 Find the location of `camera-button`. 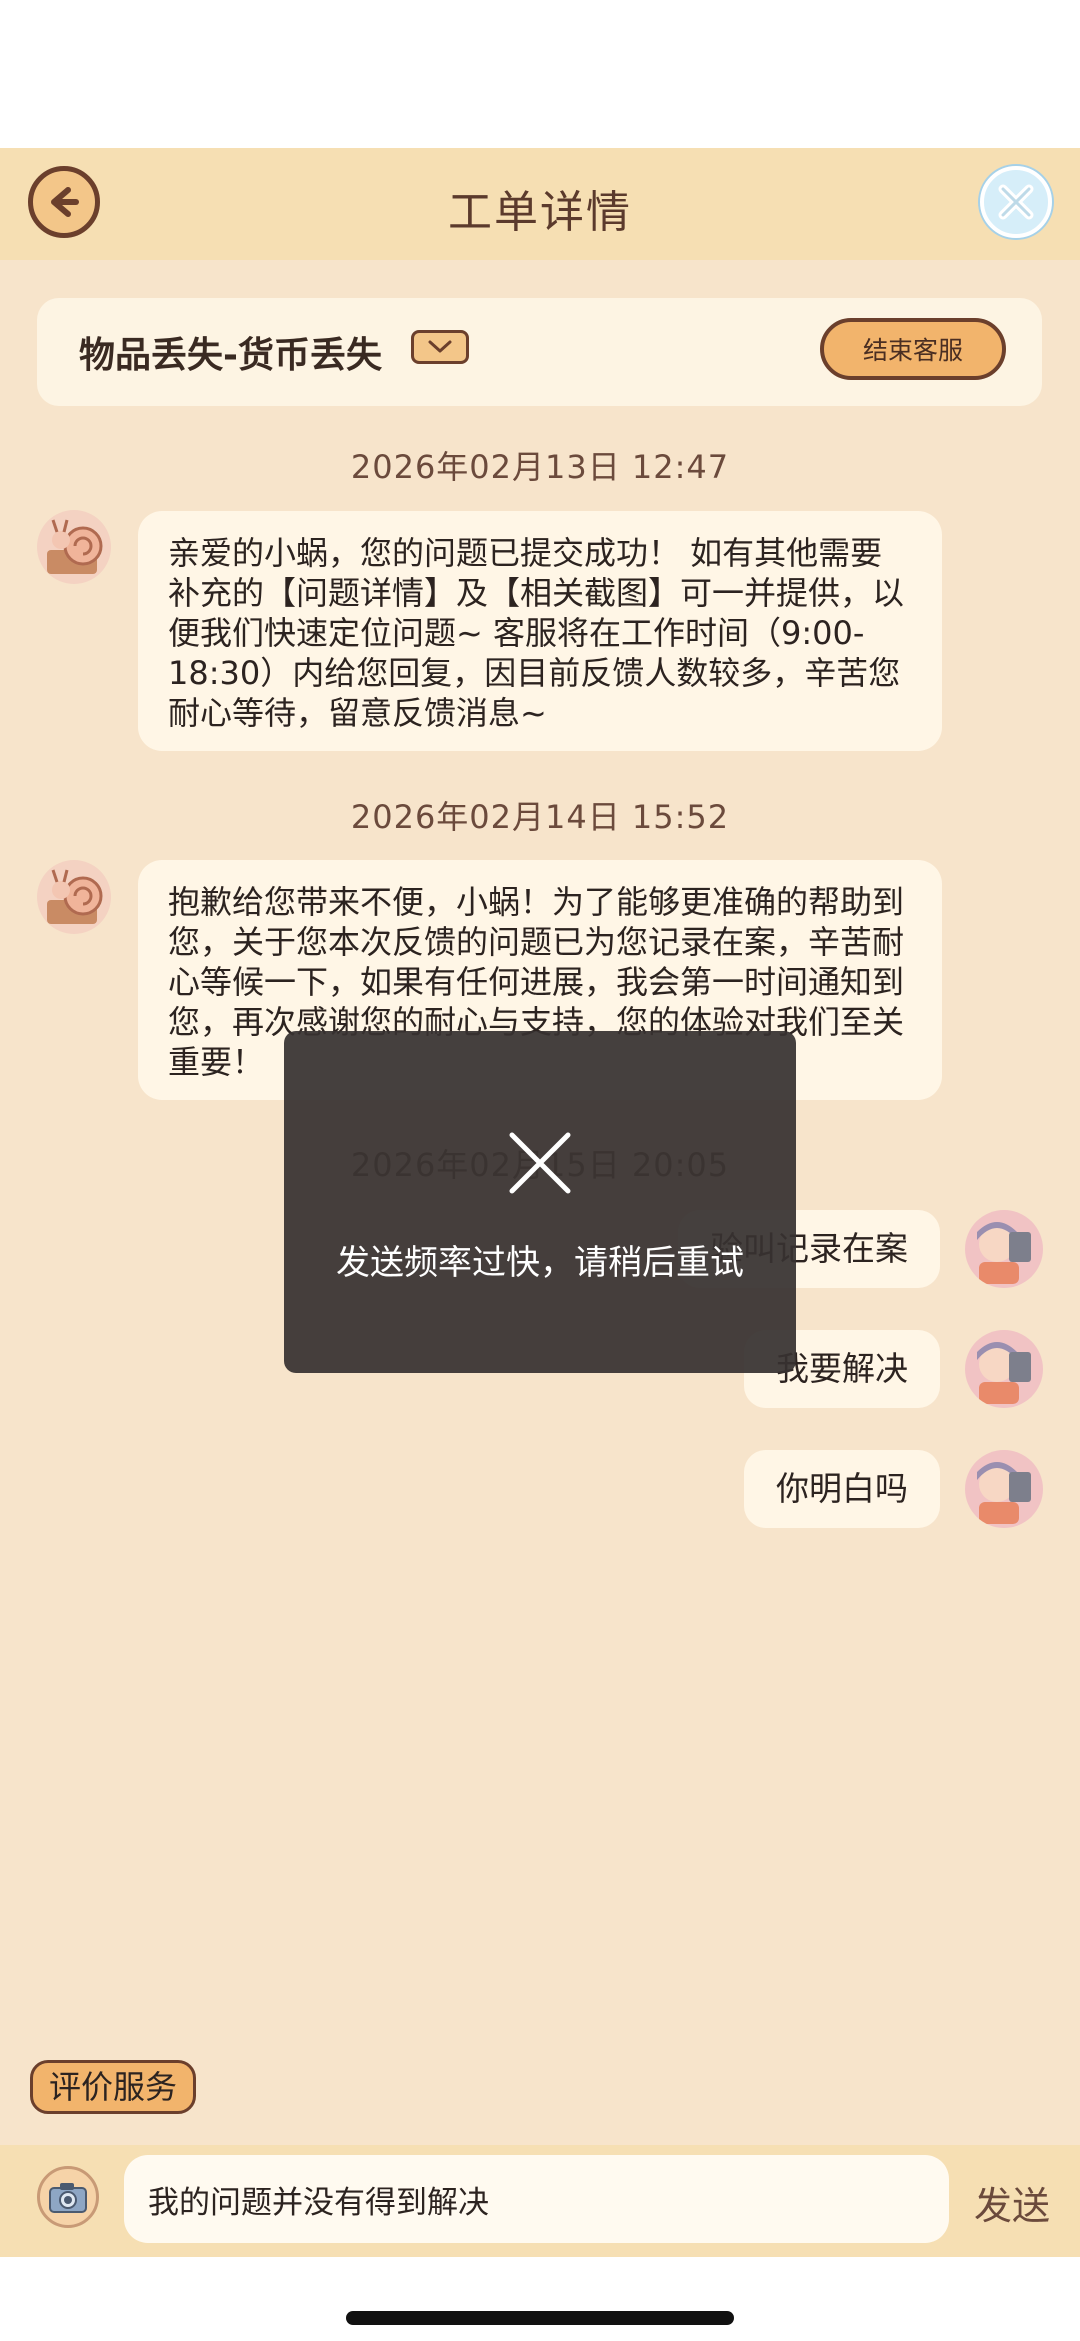

camera-button is located at coordinates (68, 2197).